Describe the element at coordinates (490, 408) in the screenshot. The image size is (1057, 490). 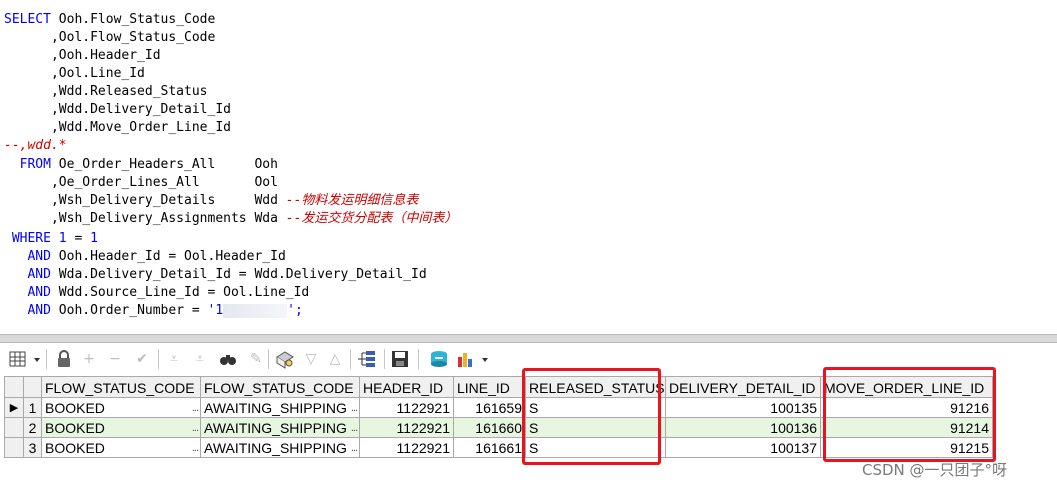
I see `table-cell: 161659` at that location.